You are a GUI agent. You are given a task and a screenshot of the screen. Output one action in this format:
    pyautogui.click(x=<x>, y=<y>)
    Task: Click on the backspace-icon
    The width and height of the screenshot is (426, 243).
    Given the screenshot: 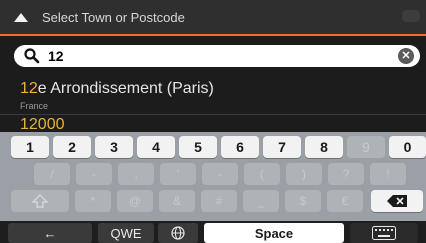 What is the action you would take?
    pyautogui.click(x=397, y=201)
    